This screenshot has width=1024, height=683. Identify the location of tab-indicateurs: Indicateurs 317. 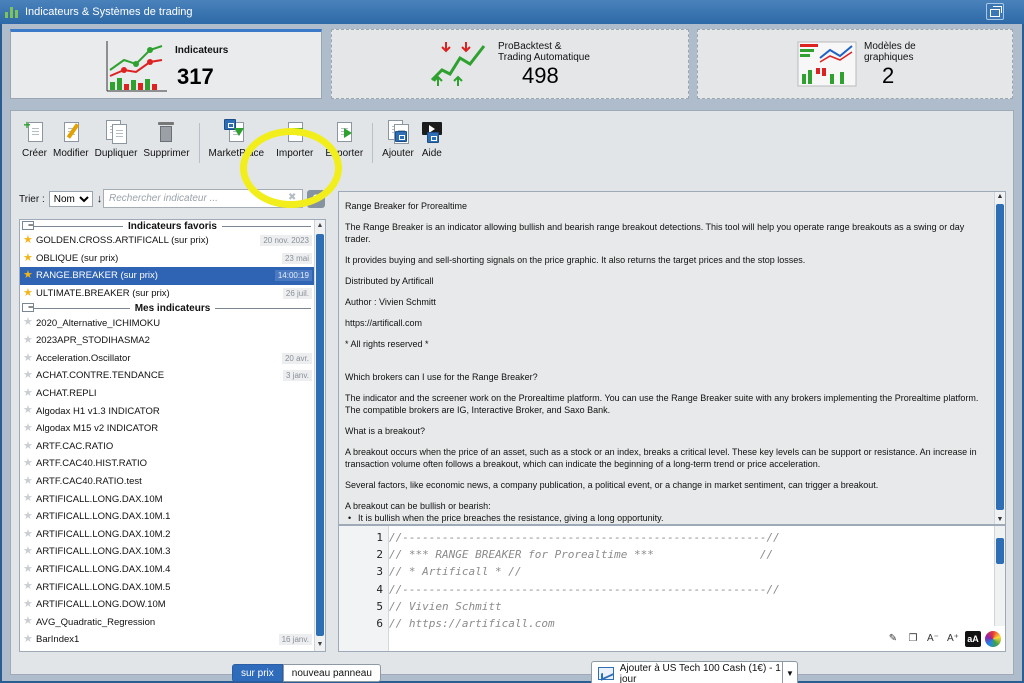
(166, 64).